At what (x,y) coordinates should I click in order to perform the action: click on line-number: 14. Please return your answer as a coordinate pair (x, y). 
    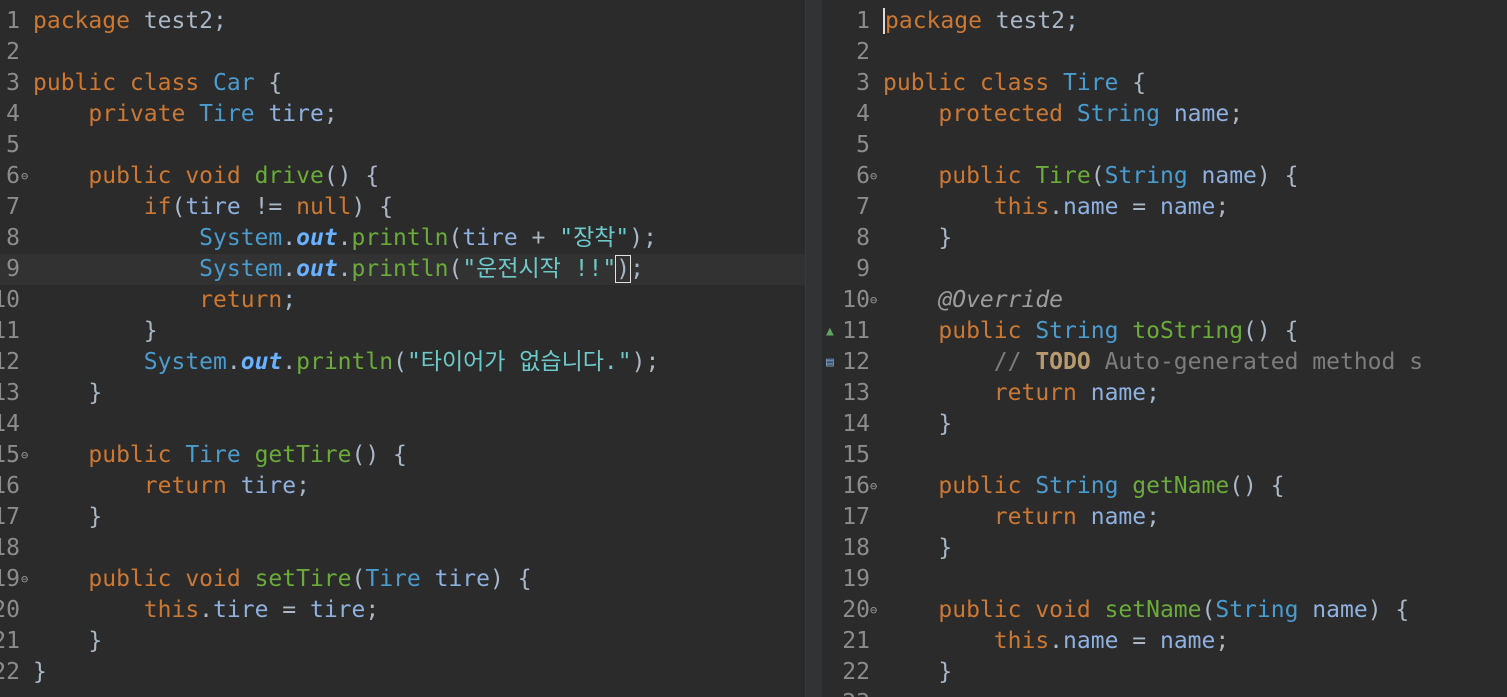
    Looking at the image, I should click on (10, 424).